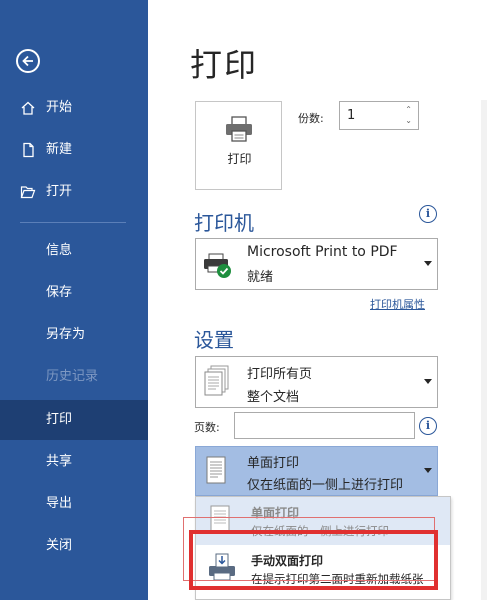 Image resolution: width=487 pixels, height=600 pixels. What do you see at coordinates (66, 334) in the screenshot?
I see `nav-save-as-label: 另存为` at bounding box center [66, 334].